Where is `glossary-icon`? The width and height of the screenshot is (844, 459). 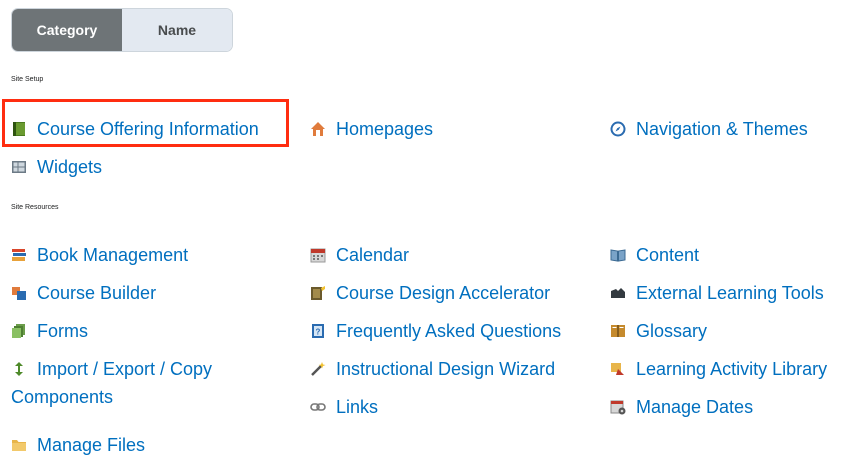 glossary-icon is located at coordinates (618, 331).